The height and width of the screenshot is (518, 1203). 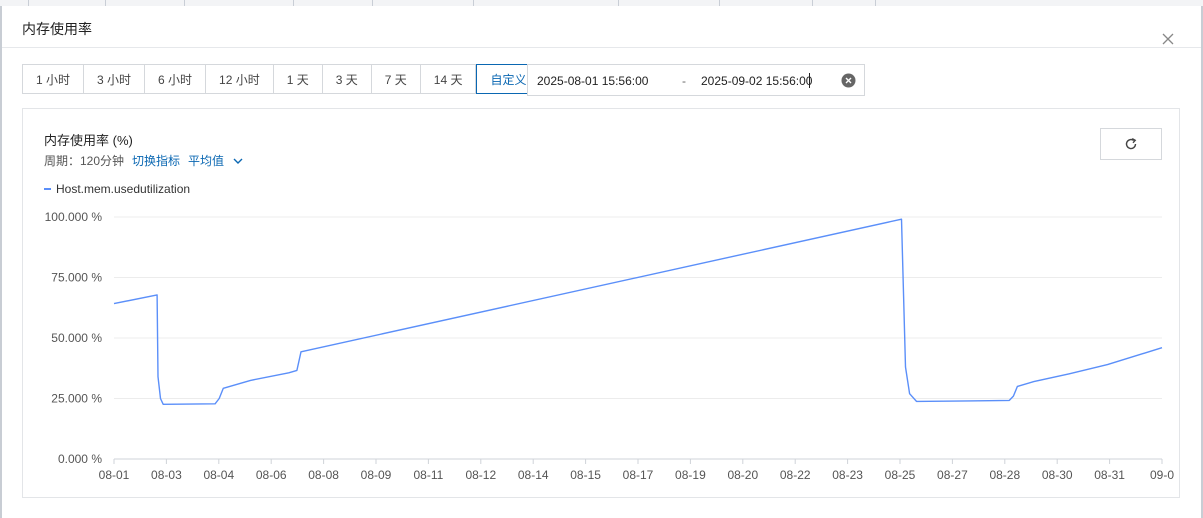 I want to click on date-range-start: 2025-08-01 15:56:00, so click(x=592, y=81).